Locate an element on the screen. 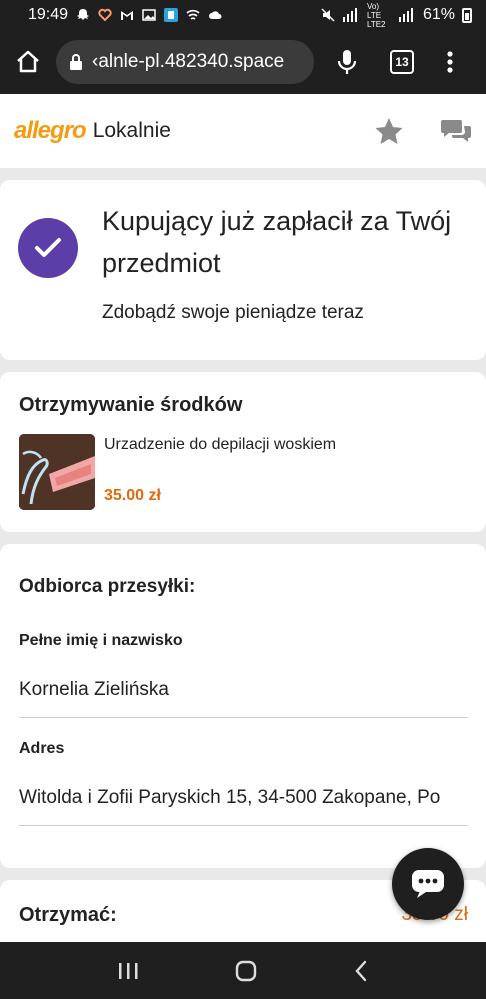 Image resolution: width=486 pixels, height=999 pixels. app-icon is located at coordinates (171, 15).